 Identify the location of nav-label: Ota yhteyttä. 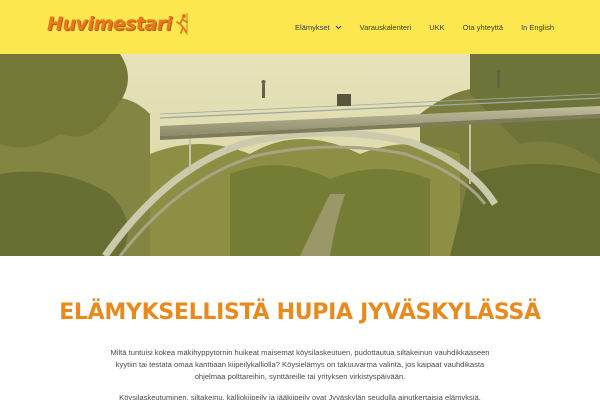
(483, 27).